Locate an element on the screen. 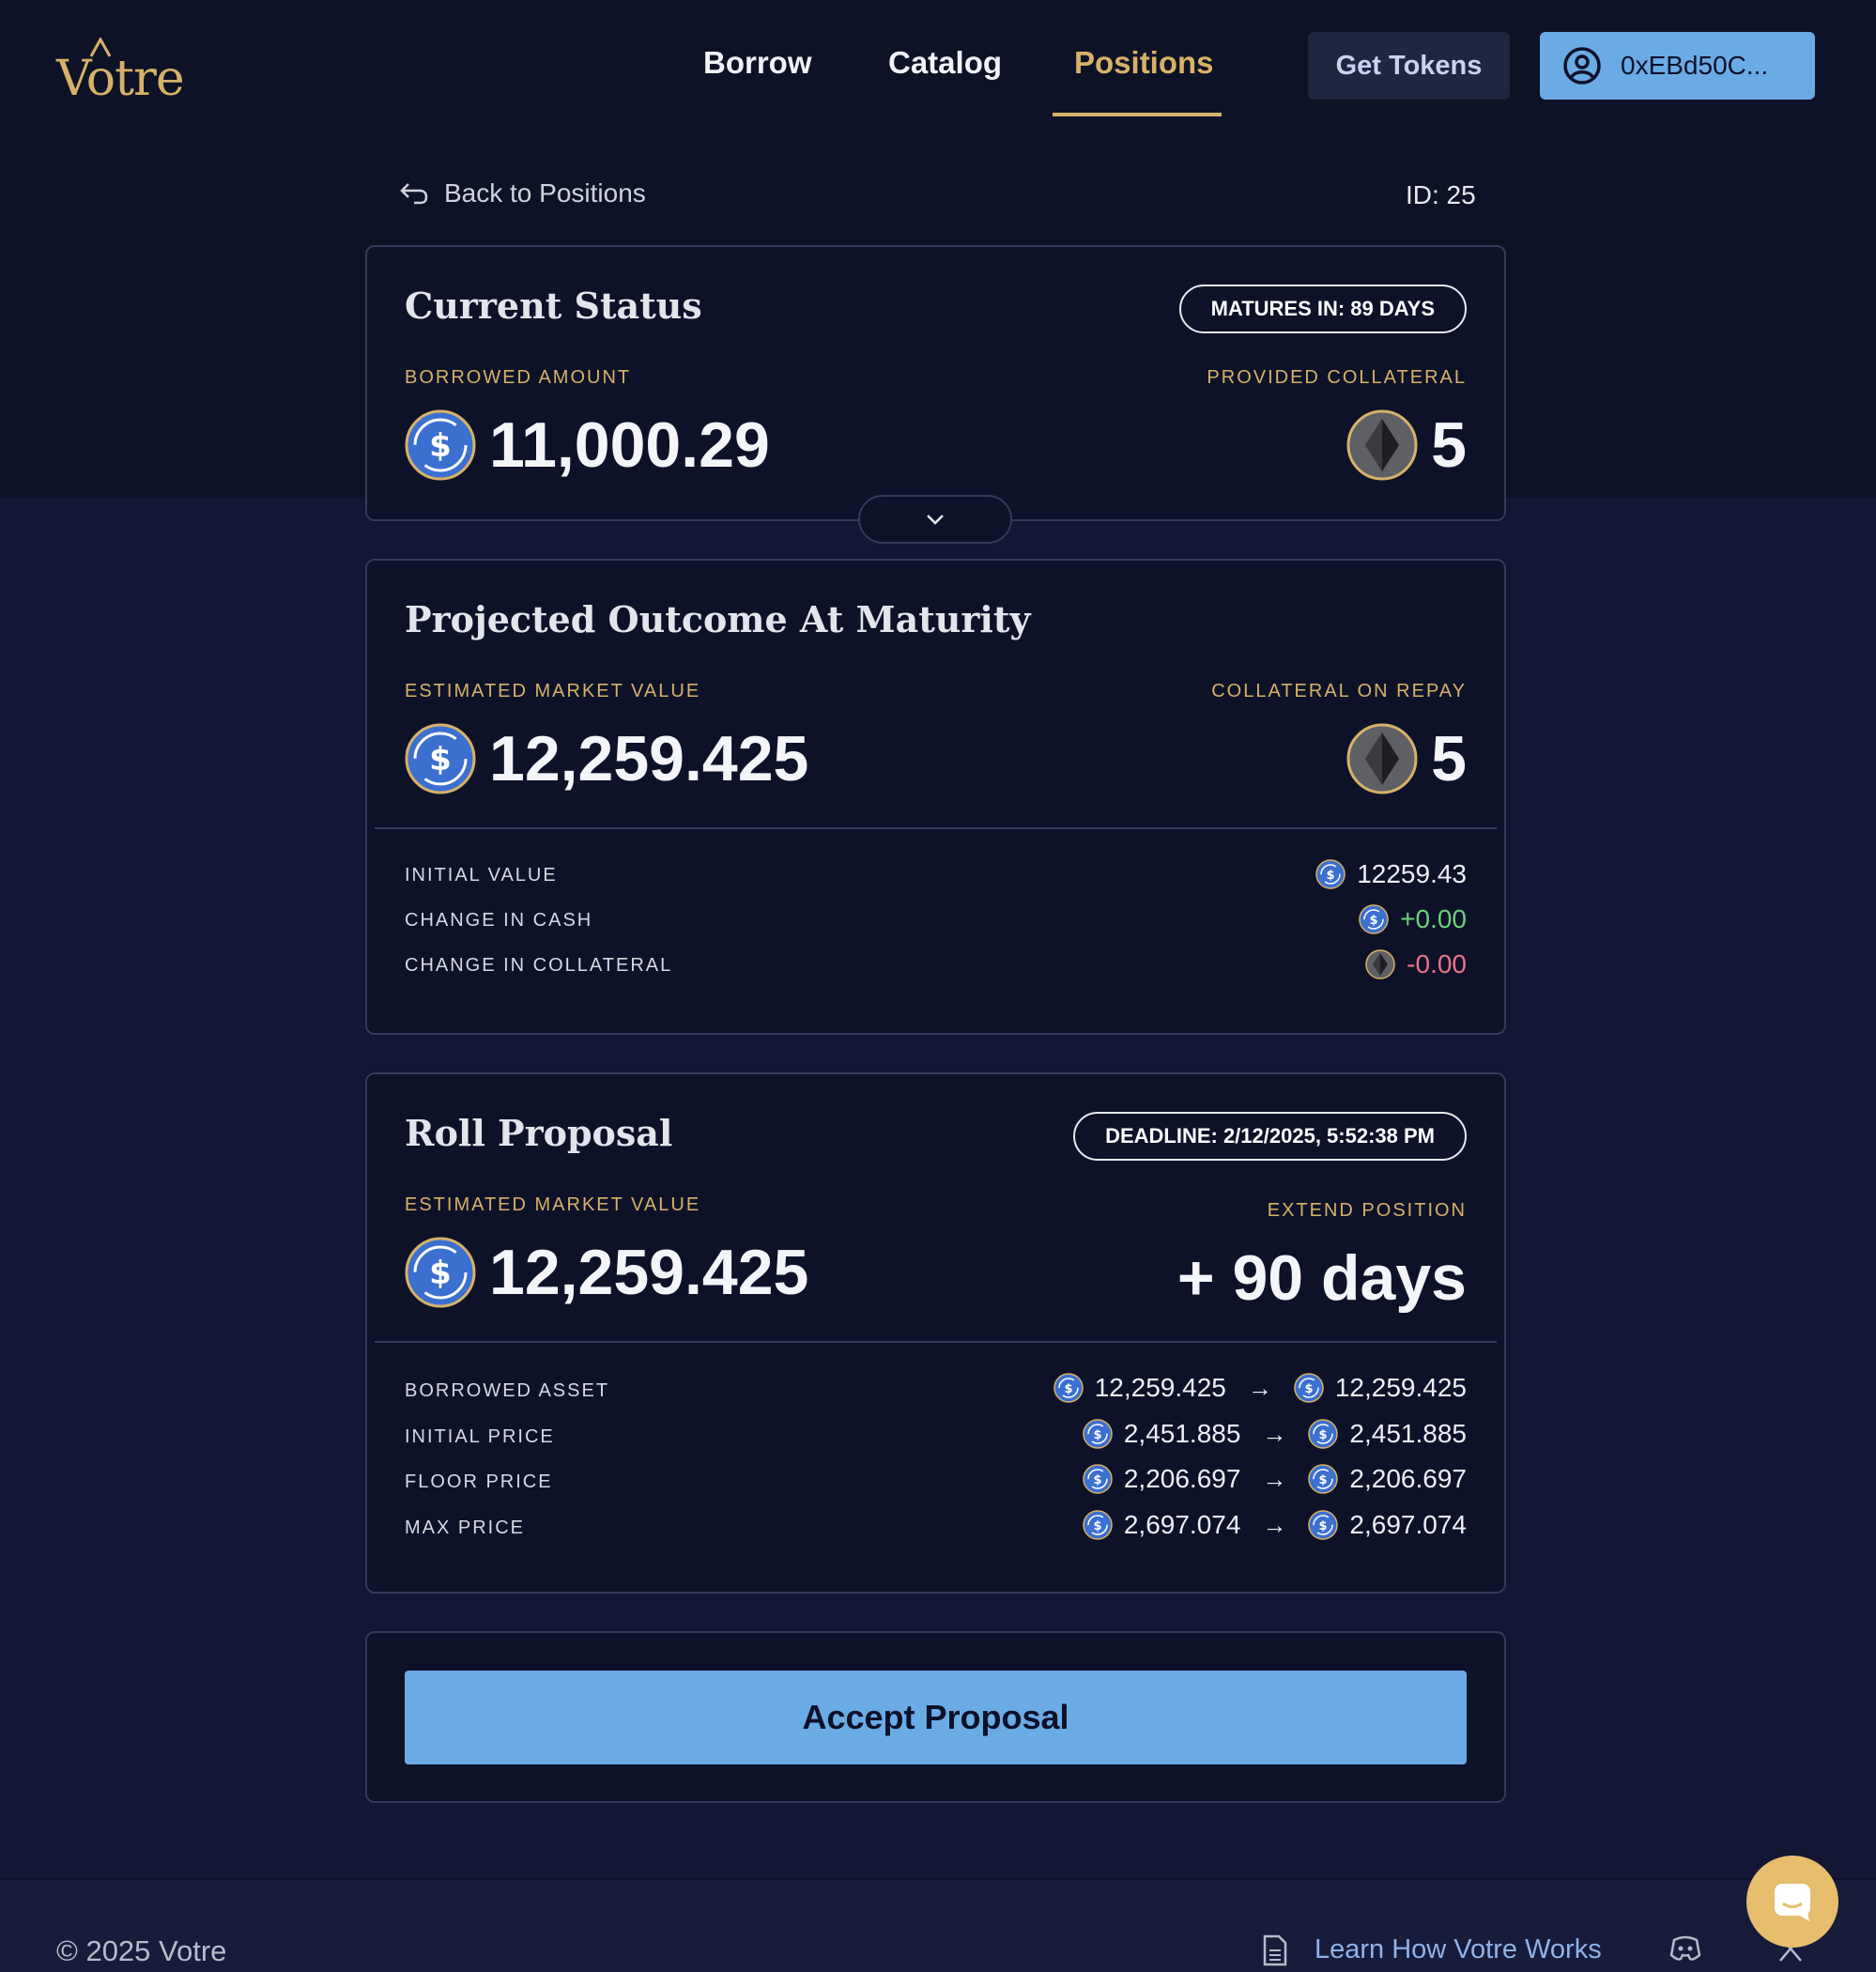  discord-icon is located at coordinates (1685, 1948).